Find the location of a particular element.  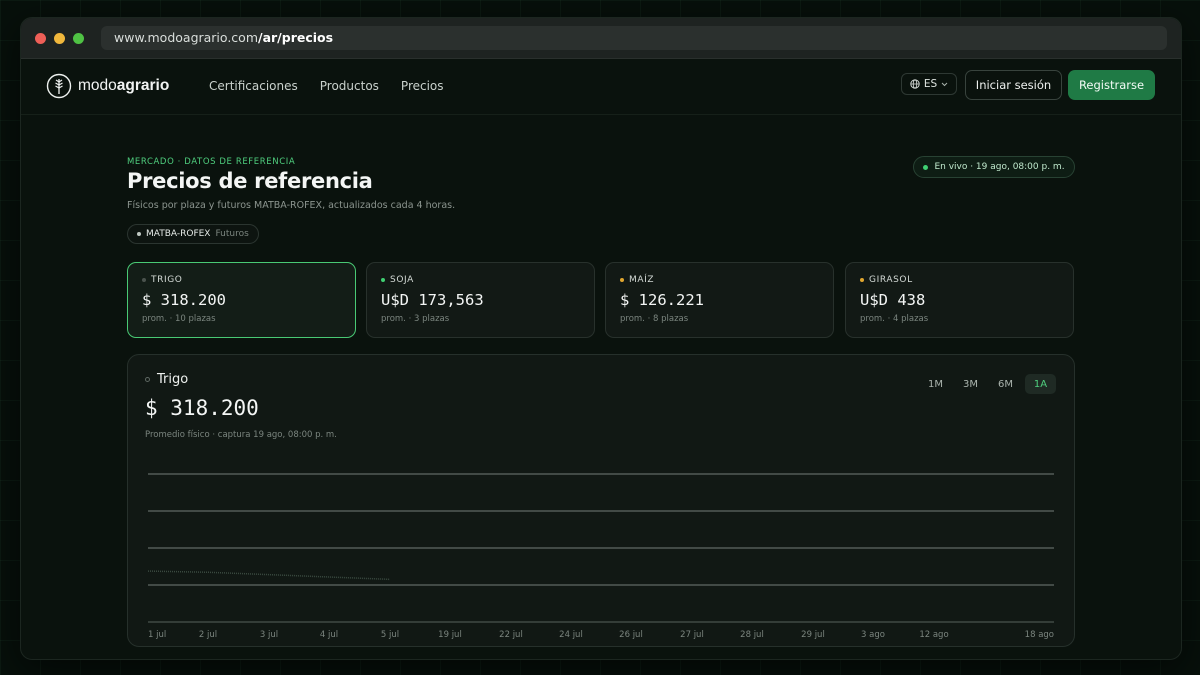

card-label: SOJA is located at coordinates (397, 280).